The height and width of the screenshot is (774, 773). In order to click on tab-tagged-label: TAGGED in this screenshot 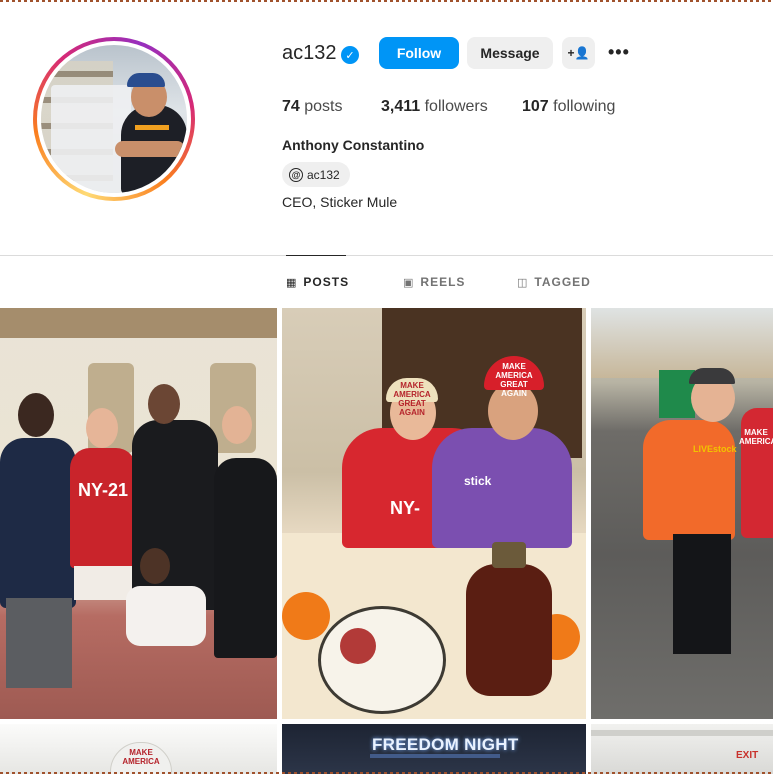, I will do `click(562, 282)`.